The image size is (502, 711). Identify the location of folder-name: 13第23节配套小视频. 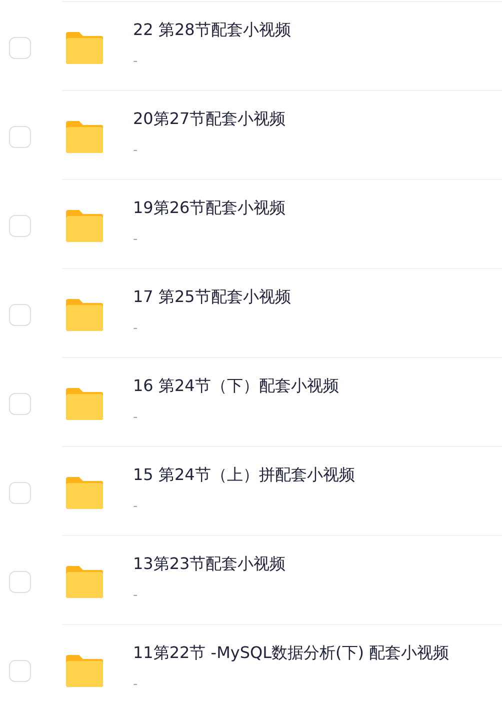
(209, 564).